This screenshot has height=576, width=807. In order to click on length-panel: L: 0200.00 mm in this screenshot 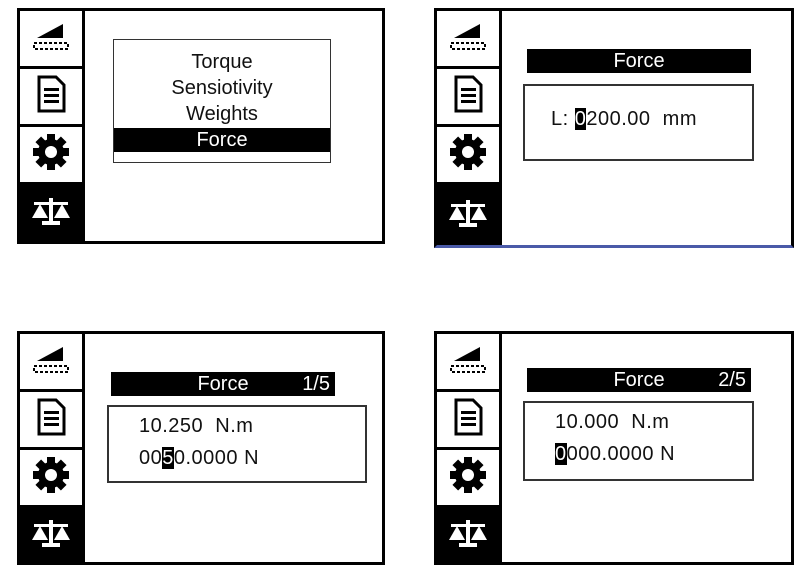, I will do `click(638, 122)`.